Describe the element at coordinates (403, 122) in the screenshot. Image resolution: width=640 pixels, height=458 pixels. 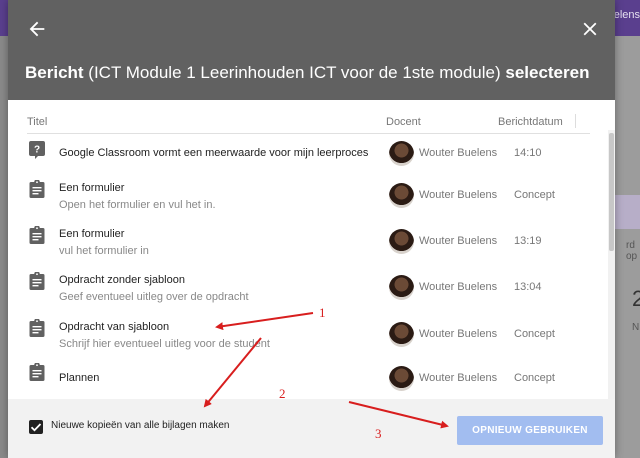
I see `column-header-teacher: Docent` at that location.